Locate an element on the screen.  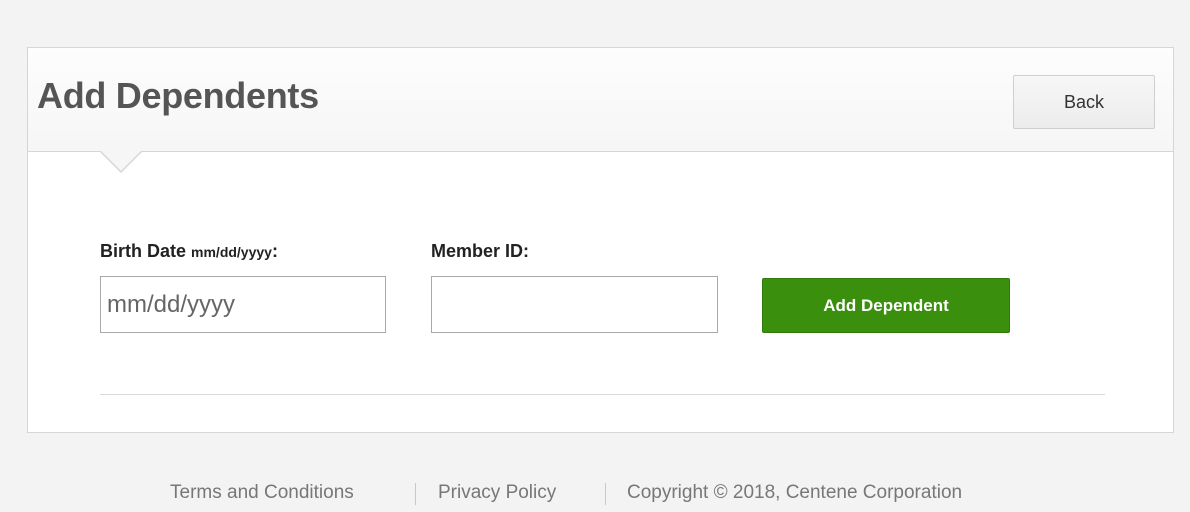
birth-date-label-suffix: : is located at coordinates (274, 251).